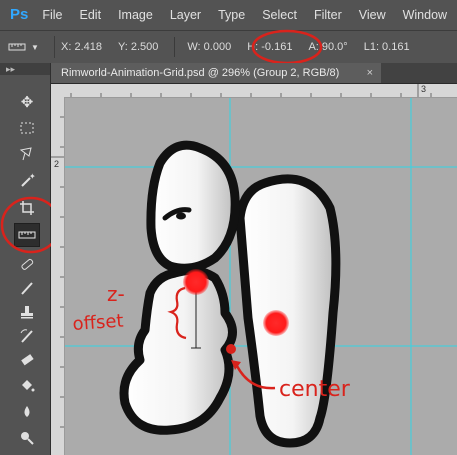  Describe the element at coordinates (231, 349) in the screenshot. I see `center-point-marker` at that location.